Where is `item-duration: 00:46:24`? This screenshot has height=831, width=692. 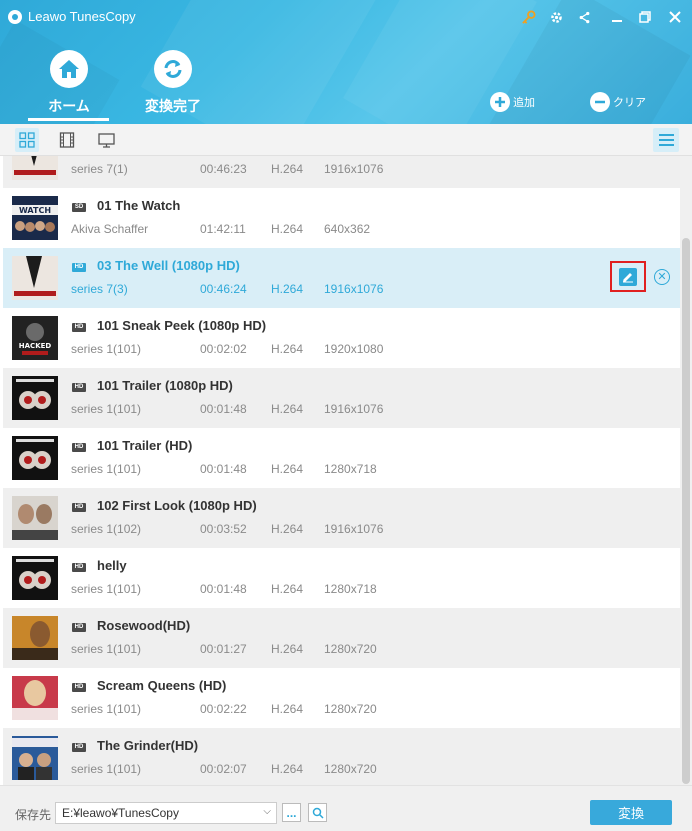 item-duration: 00:46:24 is located at coordinates (223, 289).